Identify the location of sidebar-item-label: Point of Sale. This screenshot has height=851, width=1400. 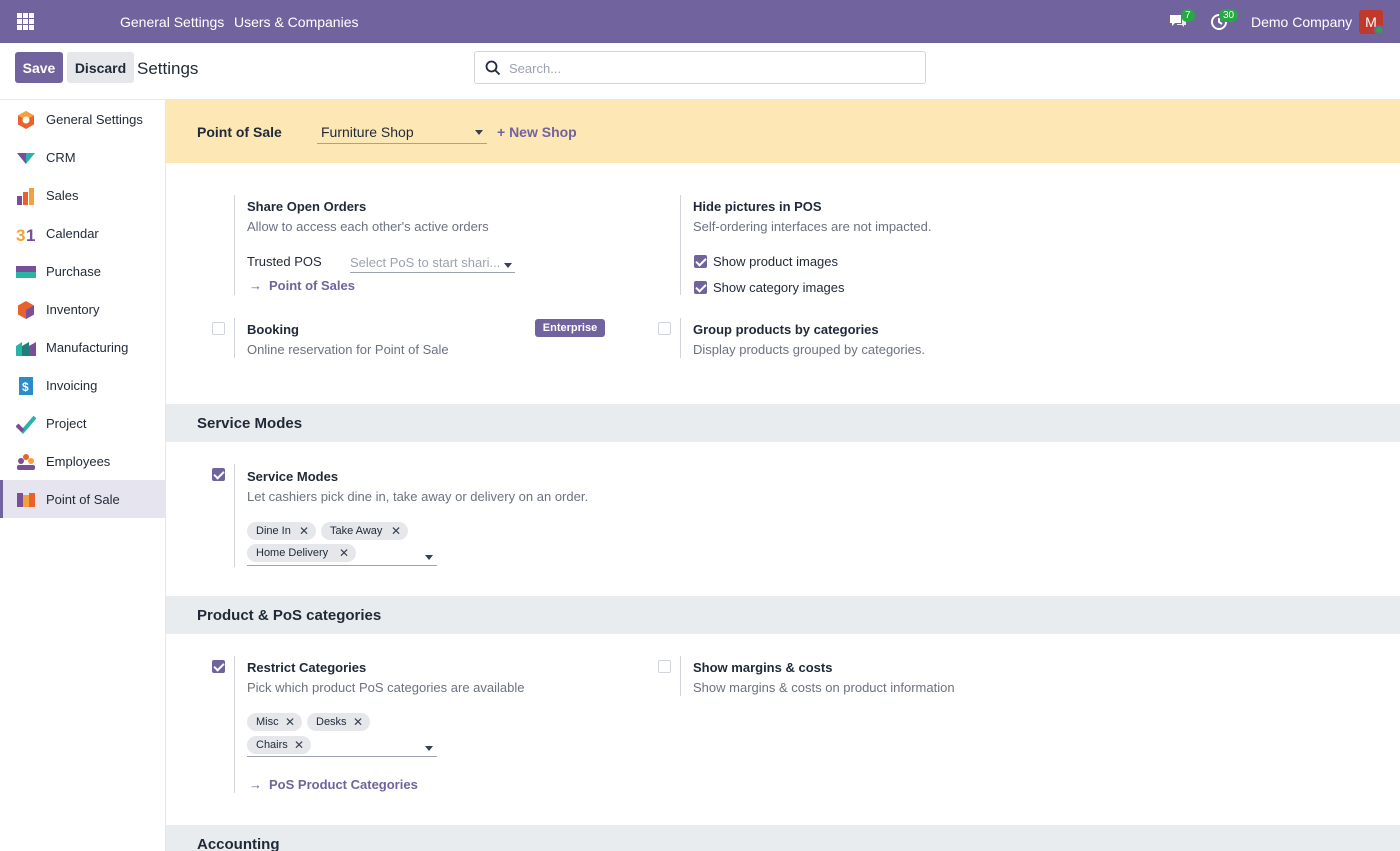
(83, 499).